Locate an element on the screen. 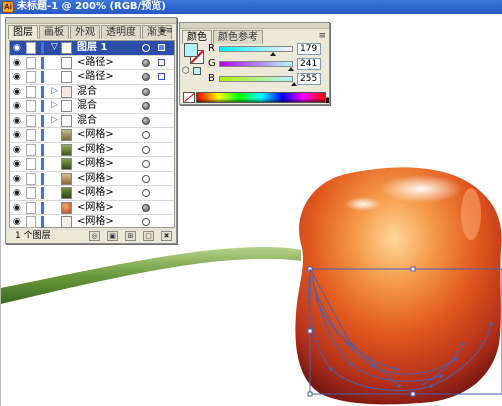  window-title-bar: Ai 未标题-1 @ 200% (RGB/预览) is located at coordinates (251, 7).